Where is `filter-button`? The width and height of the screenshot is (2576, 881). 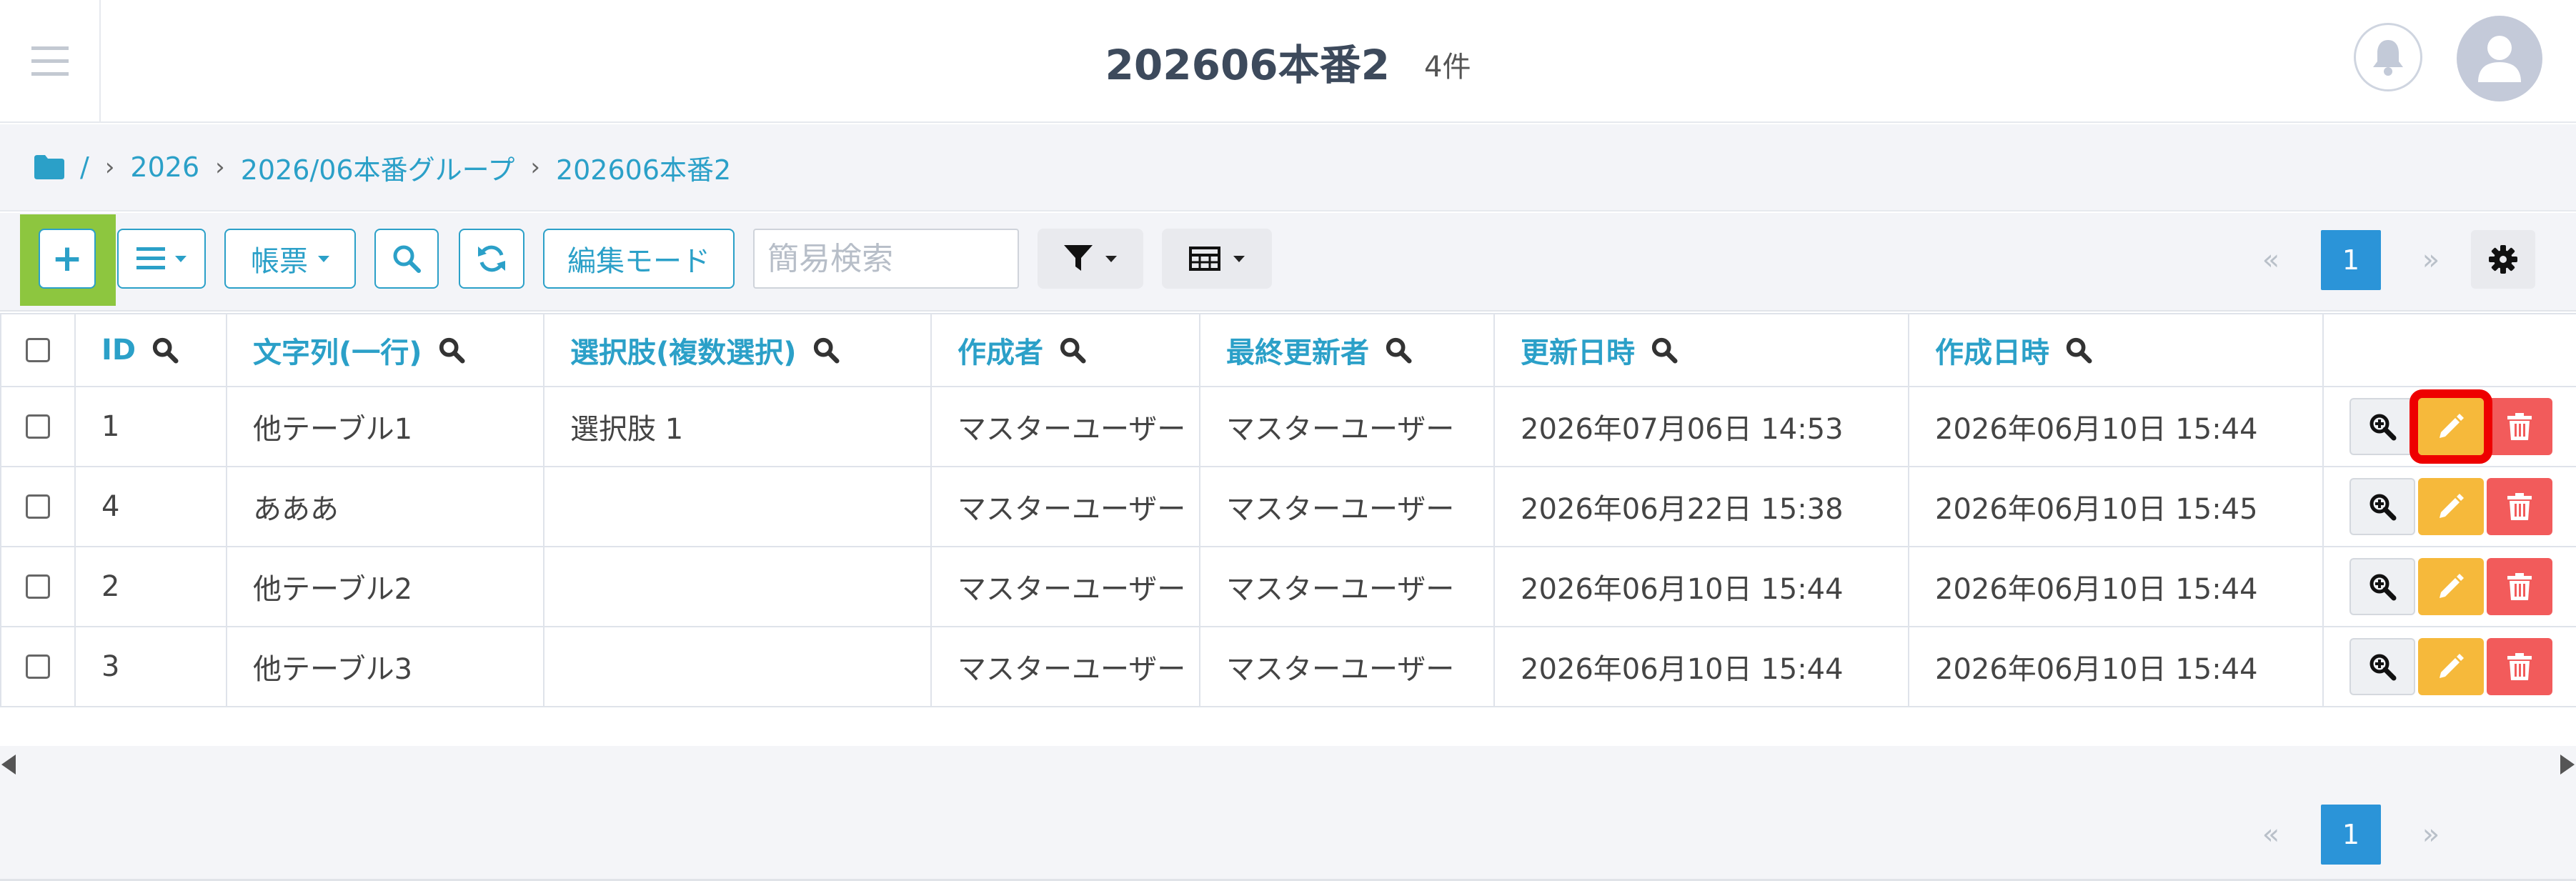 filter-button is located at coordinates (1090, 259).